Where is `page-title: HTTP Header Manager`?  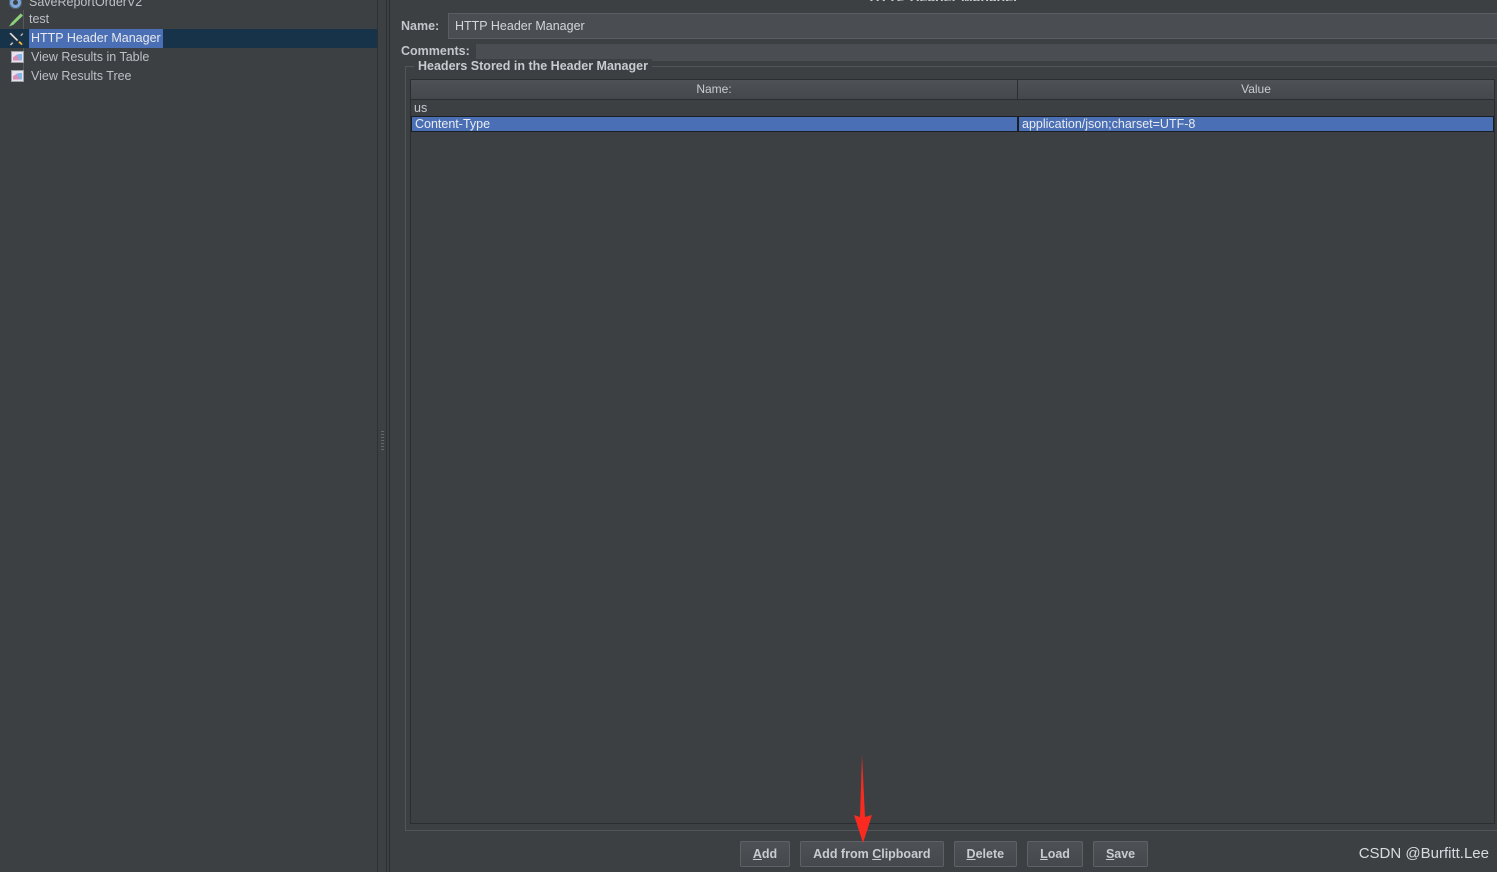 page-title: HTTP Header Manager is located at coordinates (943, 0).